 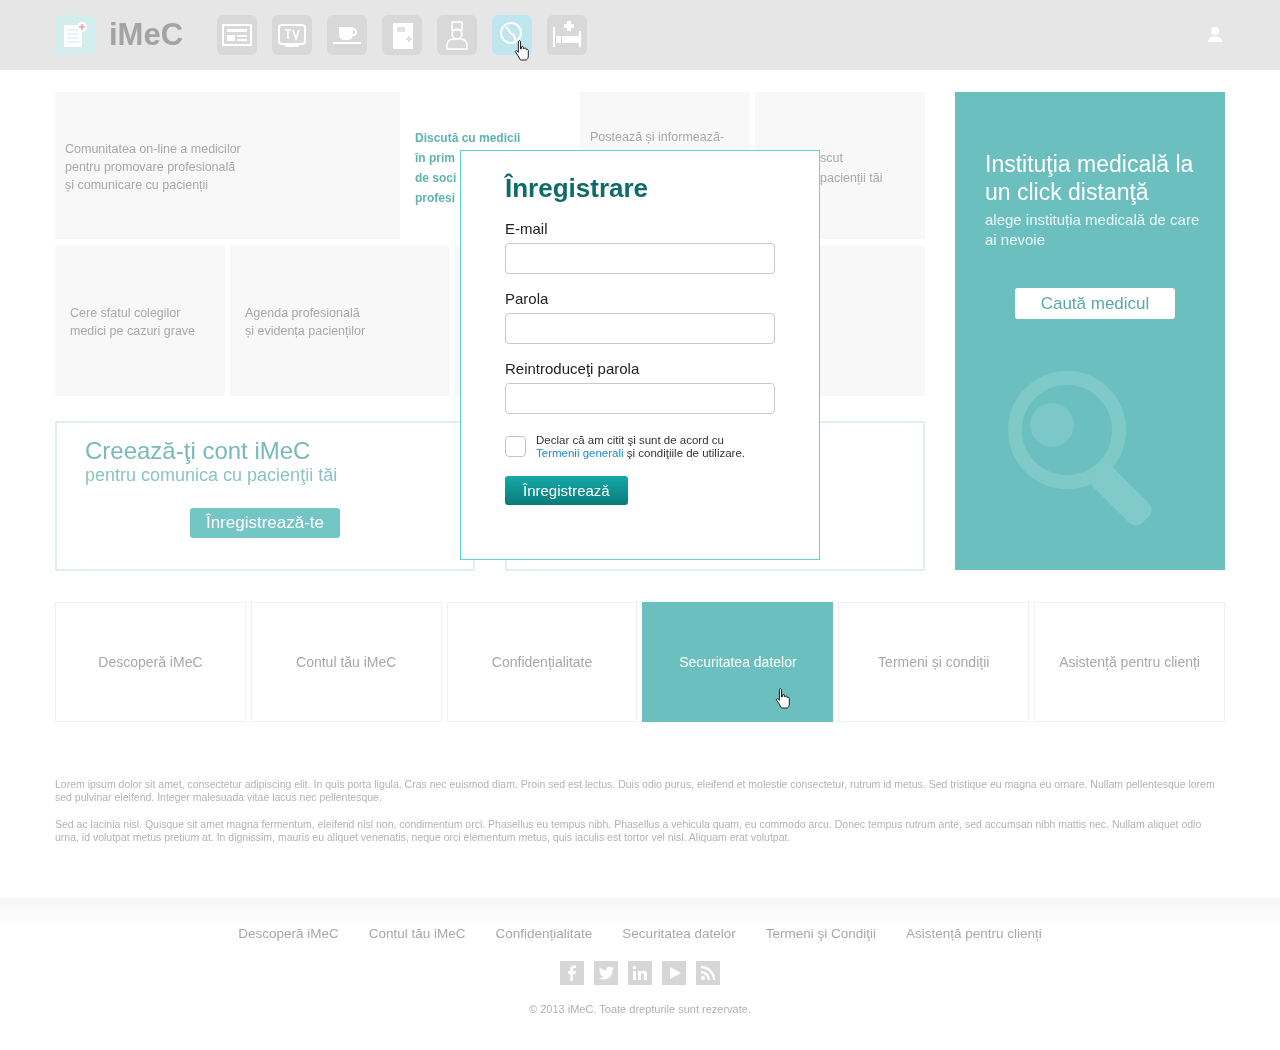 I want to click on feature-text: scut, so click(x=832, y=158).